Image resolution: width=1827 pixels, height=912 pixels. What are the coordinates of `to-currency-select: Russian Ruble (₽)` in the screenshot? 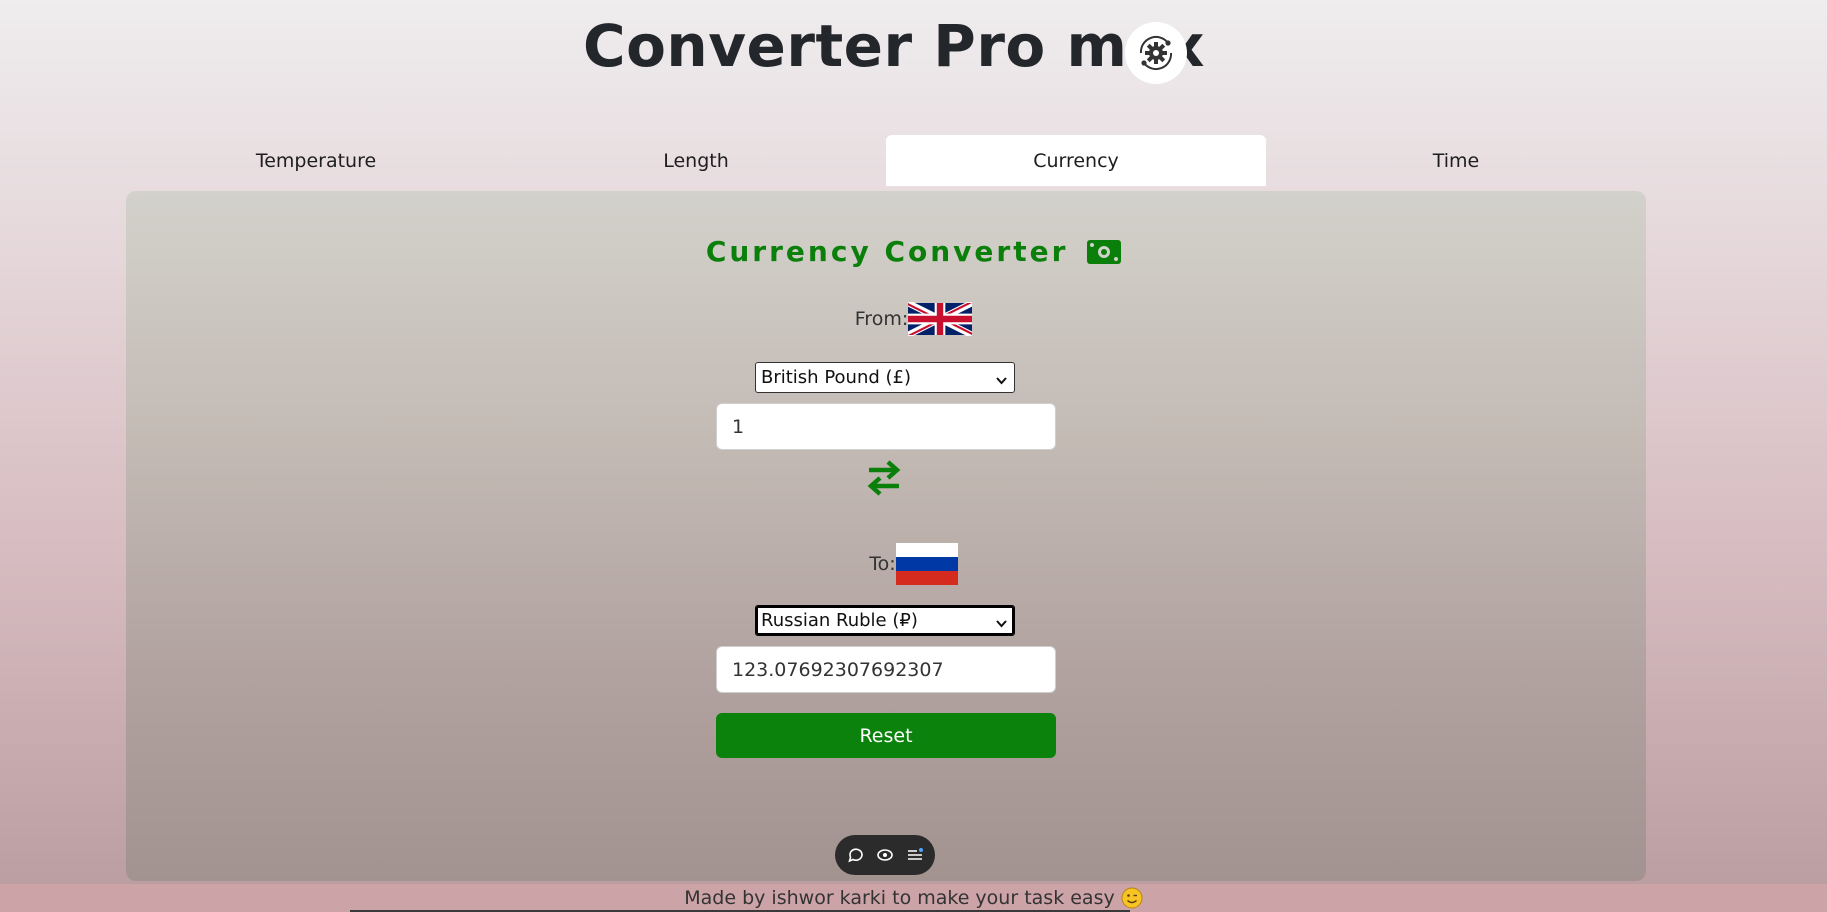 It's located at (885, 620).